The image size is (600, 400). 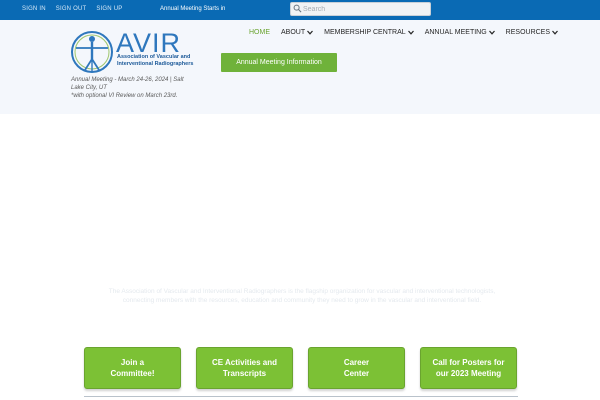 What do you see at coordinates (293, 32) in the screenshot?
I see `nav-item-label: ABOUT` at bounding box center [293, 32].